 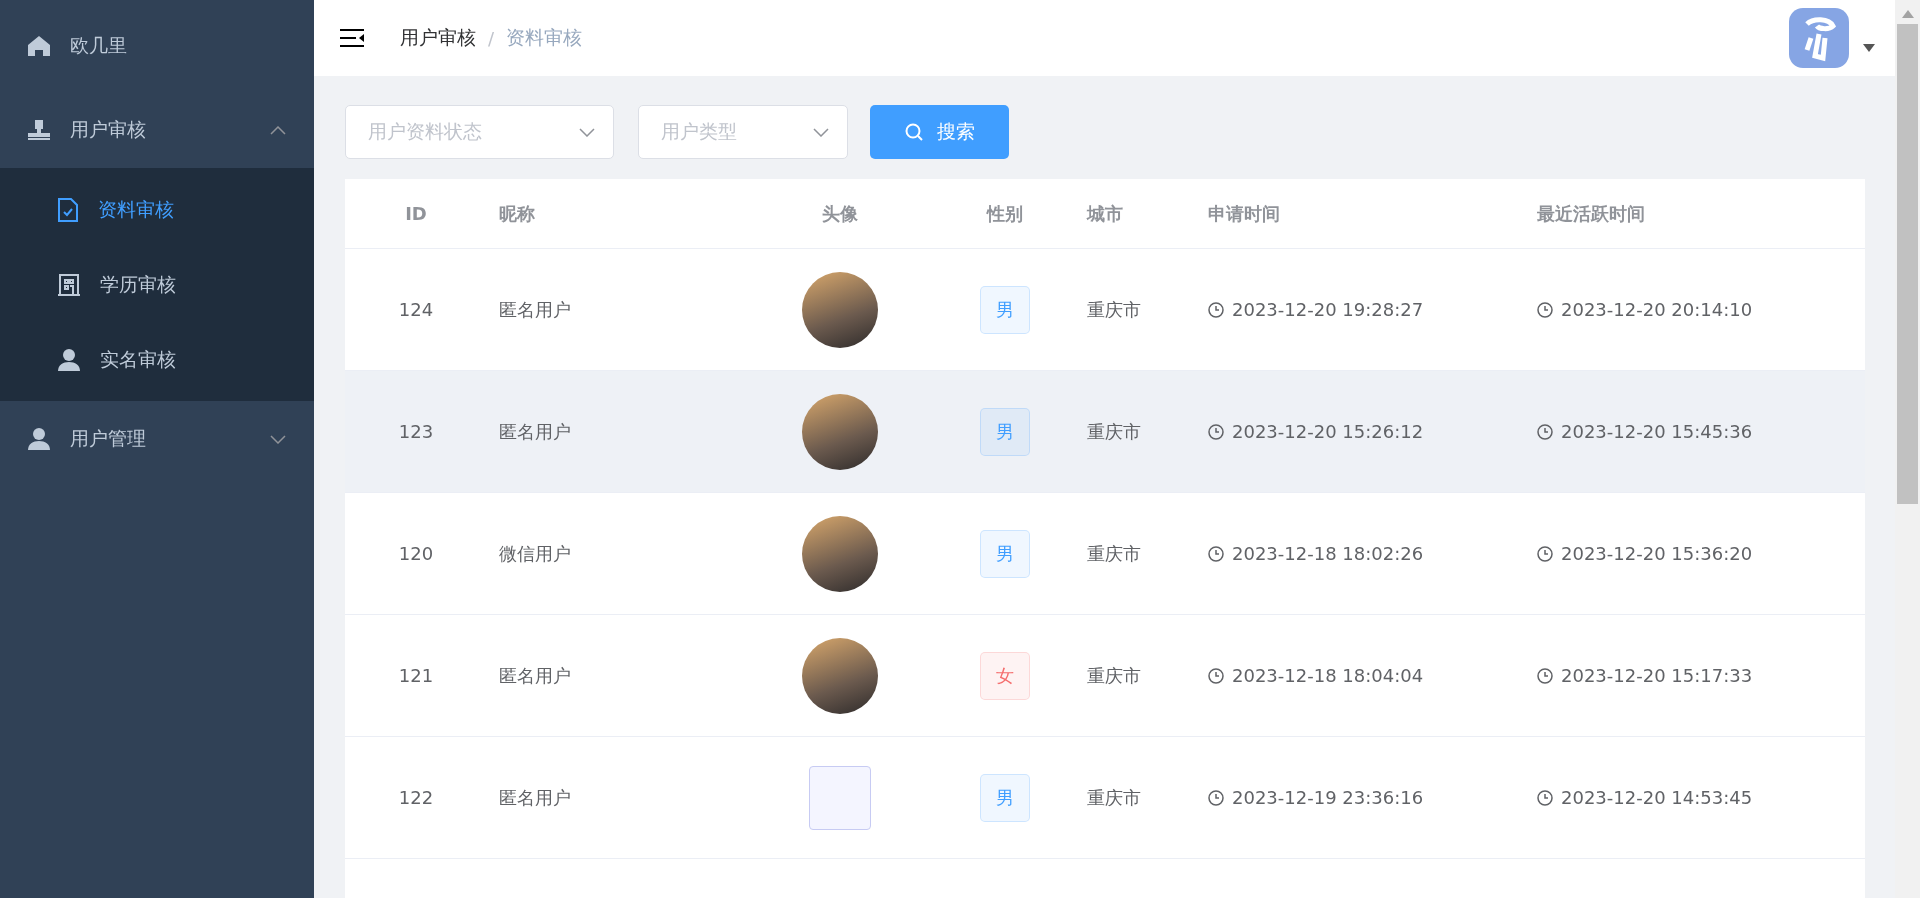 I want to click on scarf-logo-avatar, so click(x=1819, y=38).